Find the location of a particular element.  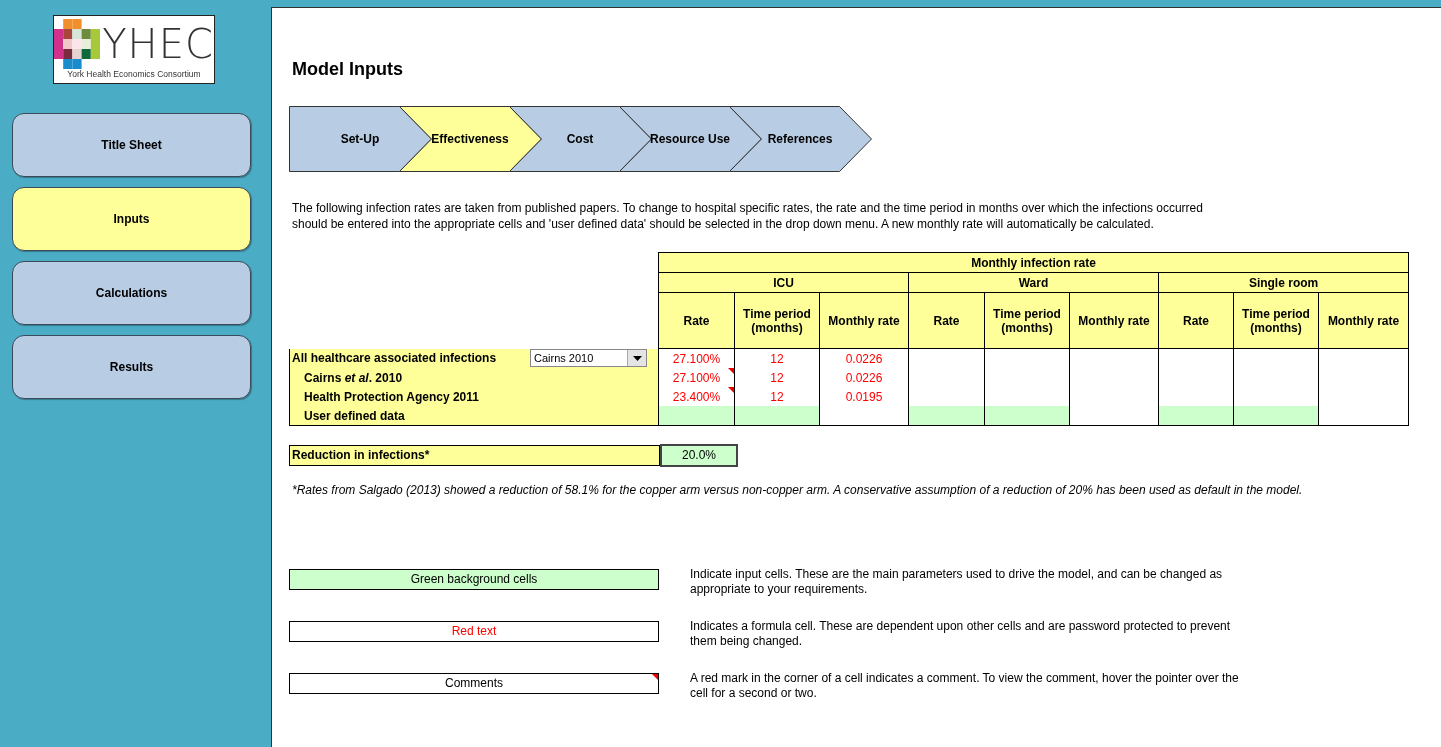

comment-marker is located at coordinates (655, 677).